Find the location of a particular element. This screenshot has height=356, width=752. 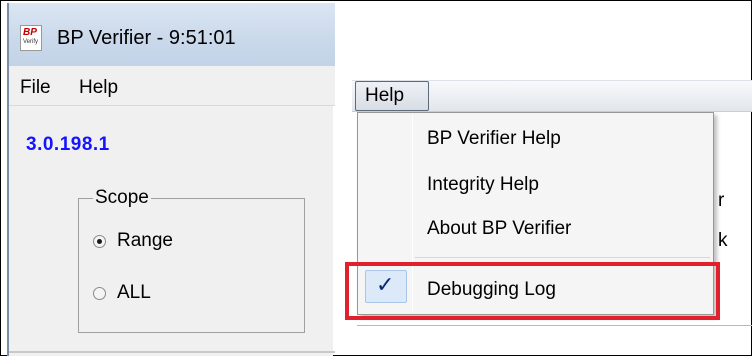

help-menu-open: Help is located at coordinates (392, 96).